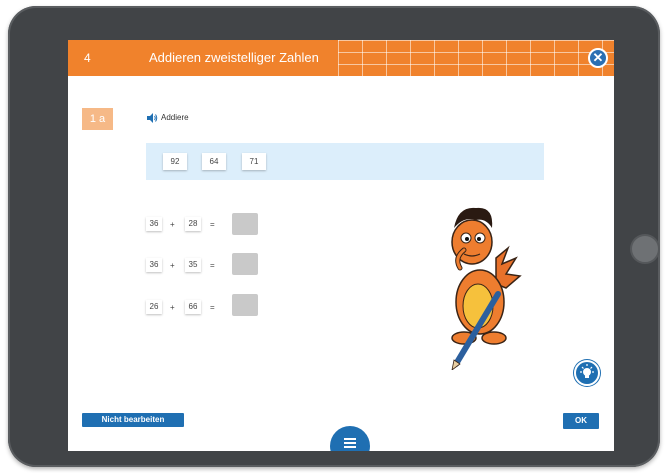  What do you see at coordinates (234, 57) in the screenshot?
I see `page-title: Addieren zweistelliger Zahlen` at bounding box center [234, 57].